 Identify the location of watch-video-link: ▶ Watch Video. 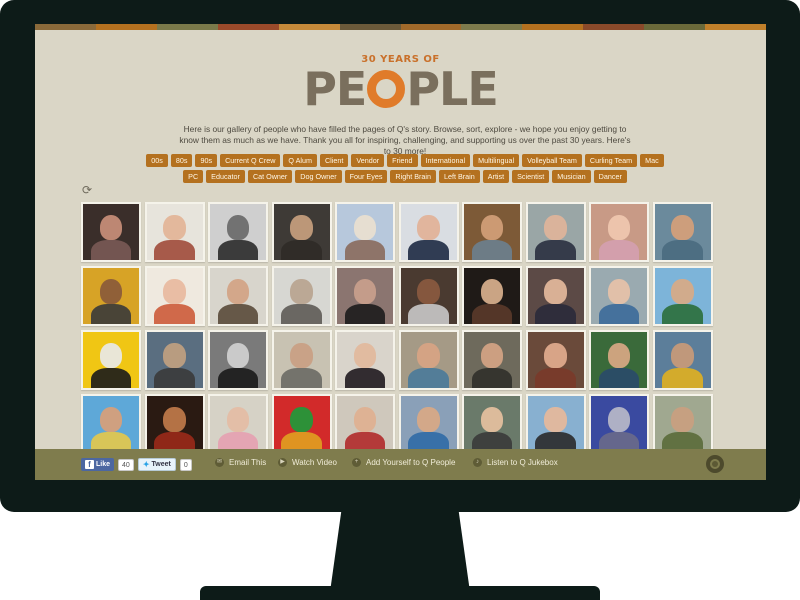
(307, 462).